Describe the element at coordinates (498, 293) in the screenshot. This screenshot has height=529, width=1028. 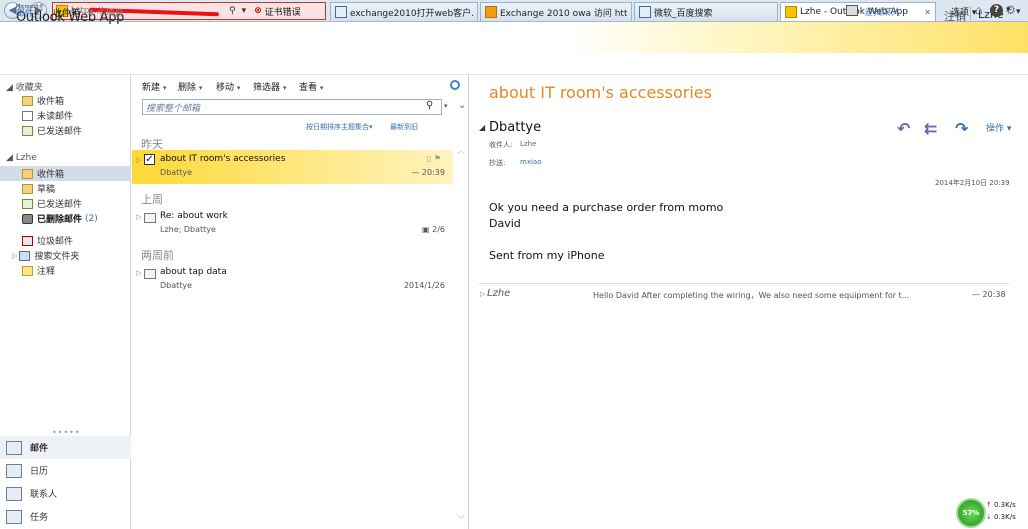
I see `conversation-sender: Lzhe` at that location.